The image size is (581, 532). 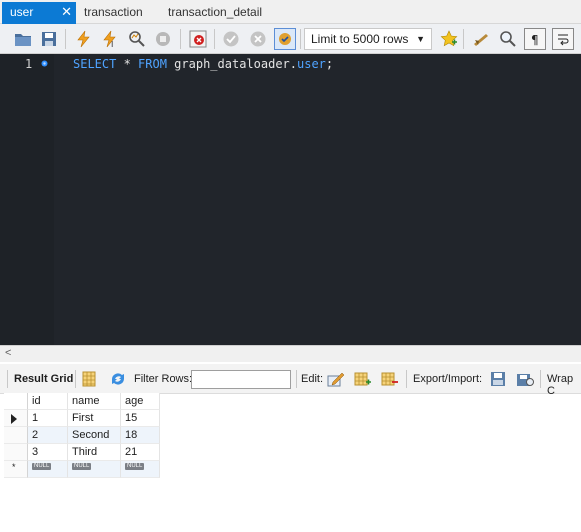 I want to click on autocommit-icon, so click(x=285, y=39).